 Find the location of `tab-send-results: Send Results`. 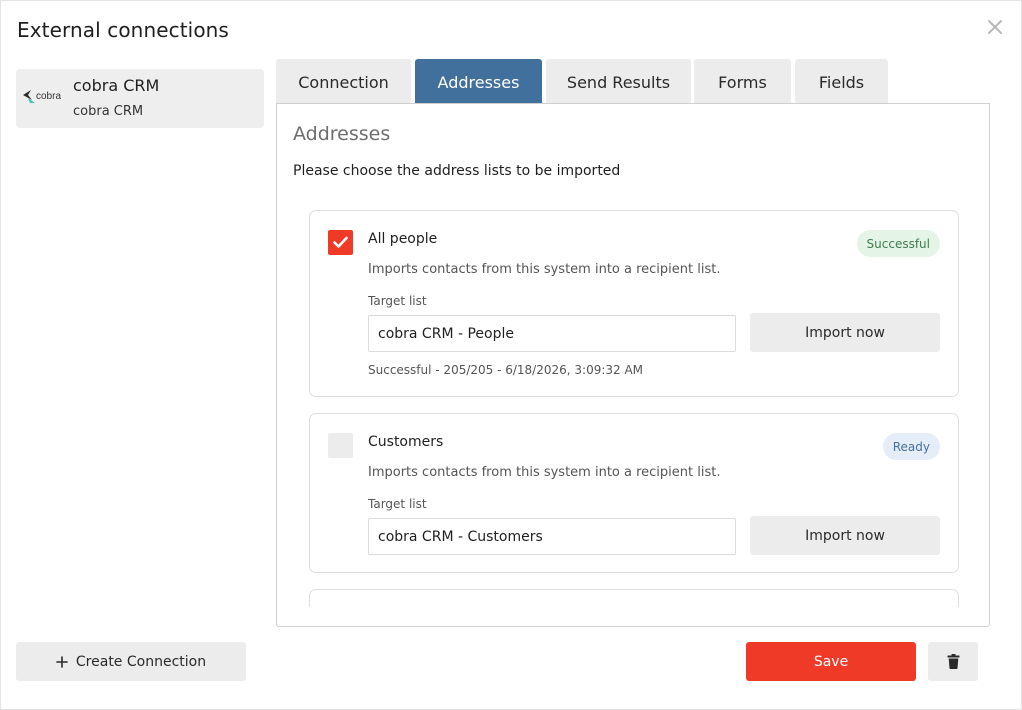

tab-send-results: Send Results is located at coordinates (618, 82).